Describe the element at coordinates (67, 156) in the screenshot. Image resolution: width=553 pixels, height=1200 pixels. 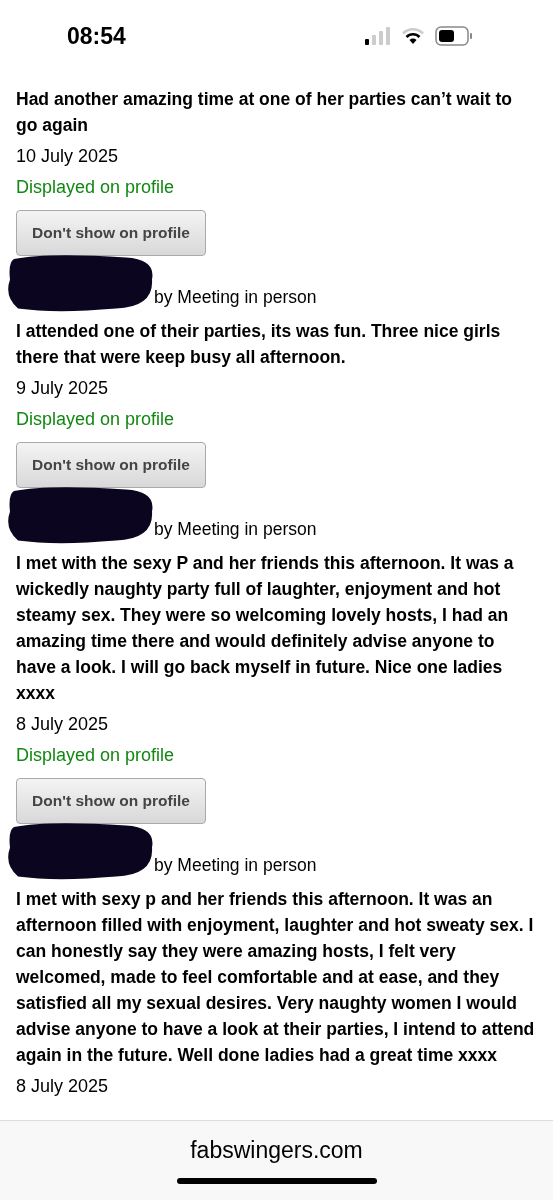
I see `review-date: 10 July 2025` at that location.